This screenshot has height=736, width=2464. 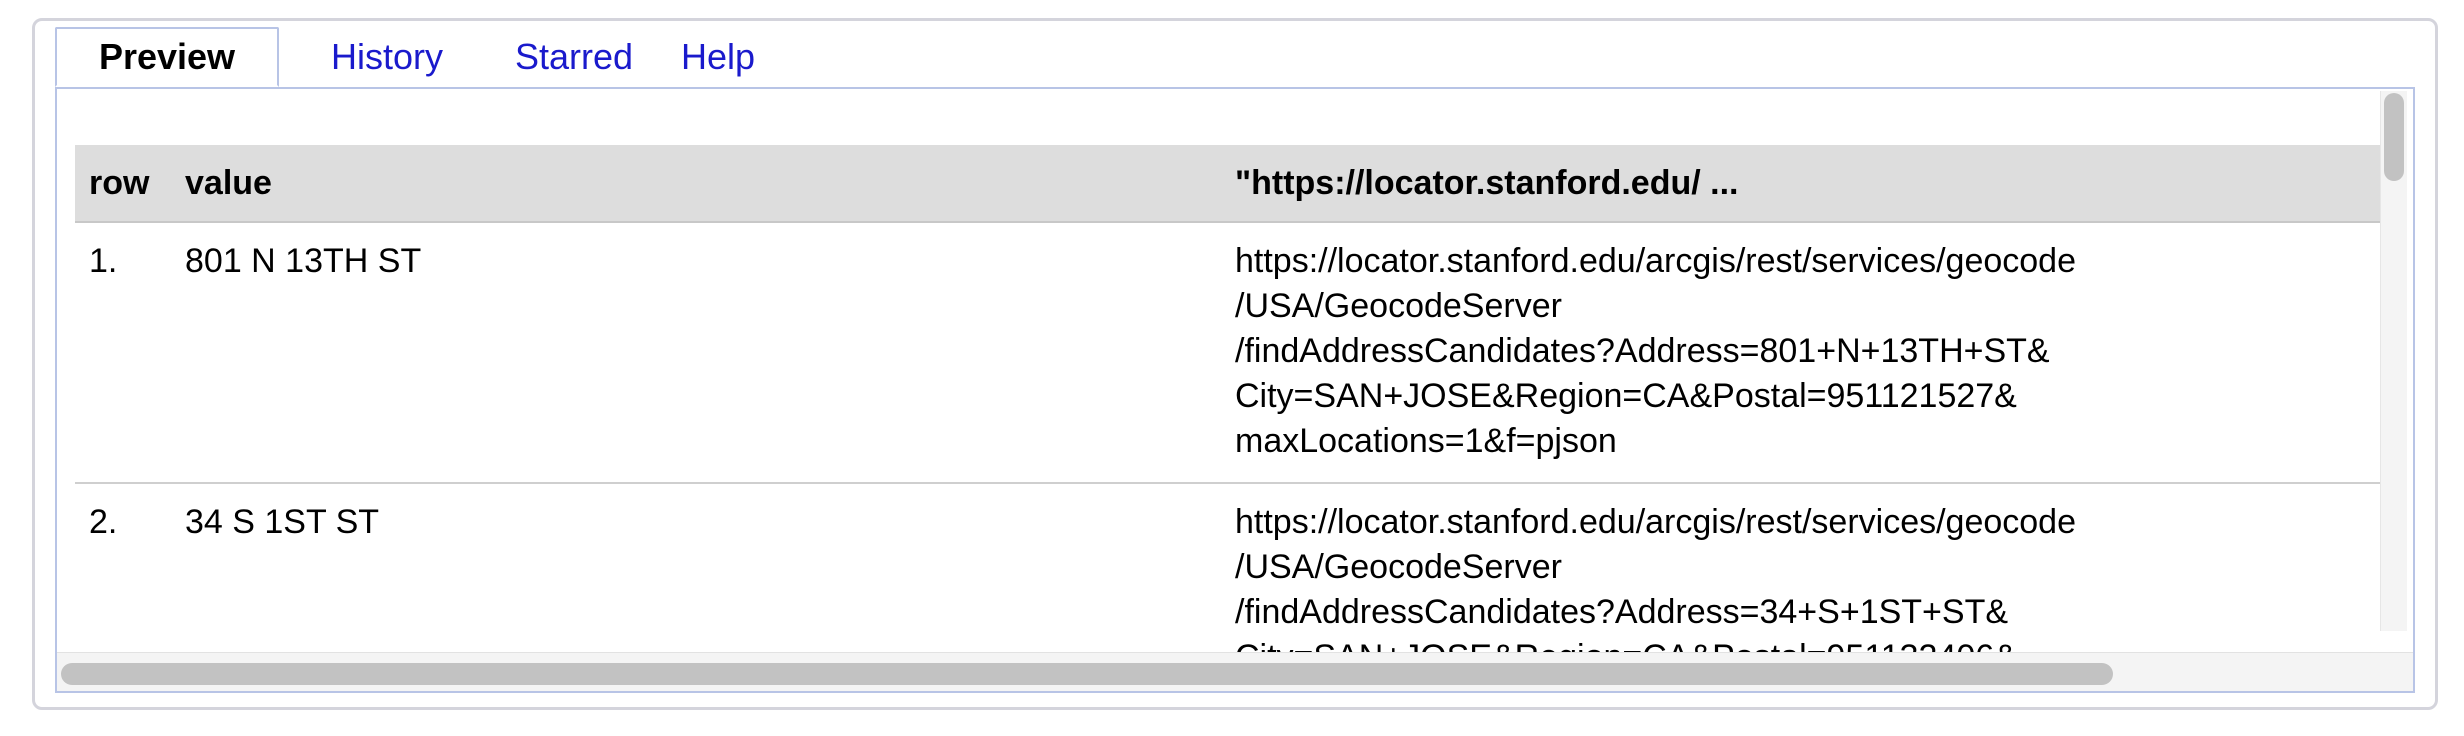 I want to click on column-header-row: row, so click(x=123, y=184).